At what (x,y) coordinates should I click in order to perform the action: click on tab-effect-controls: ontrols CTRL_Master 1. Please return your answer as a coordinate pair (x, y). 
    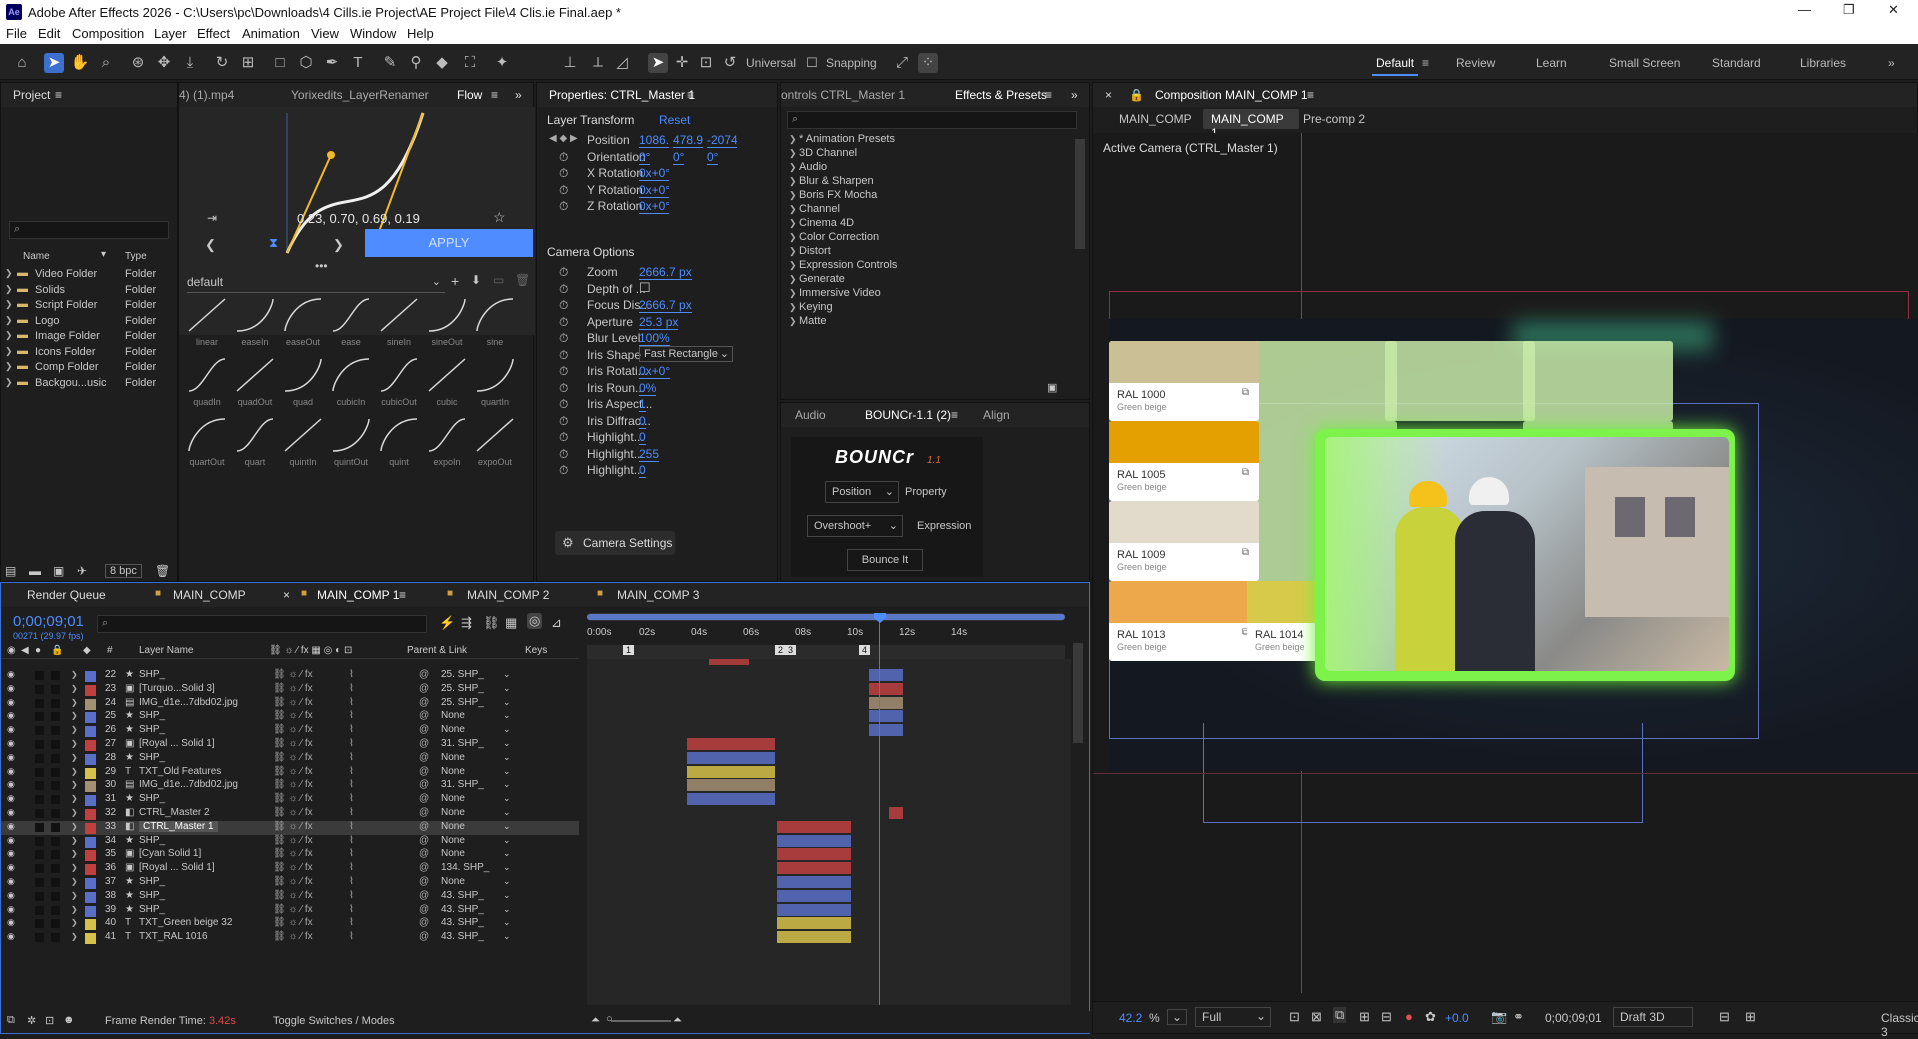
    Looking at the image, I should click on (843, 95).